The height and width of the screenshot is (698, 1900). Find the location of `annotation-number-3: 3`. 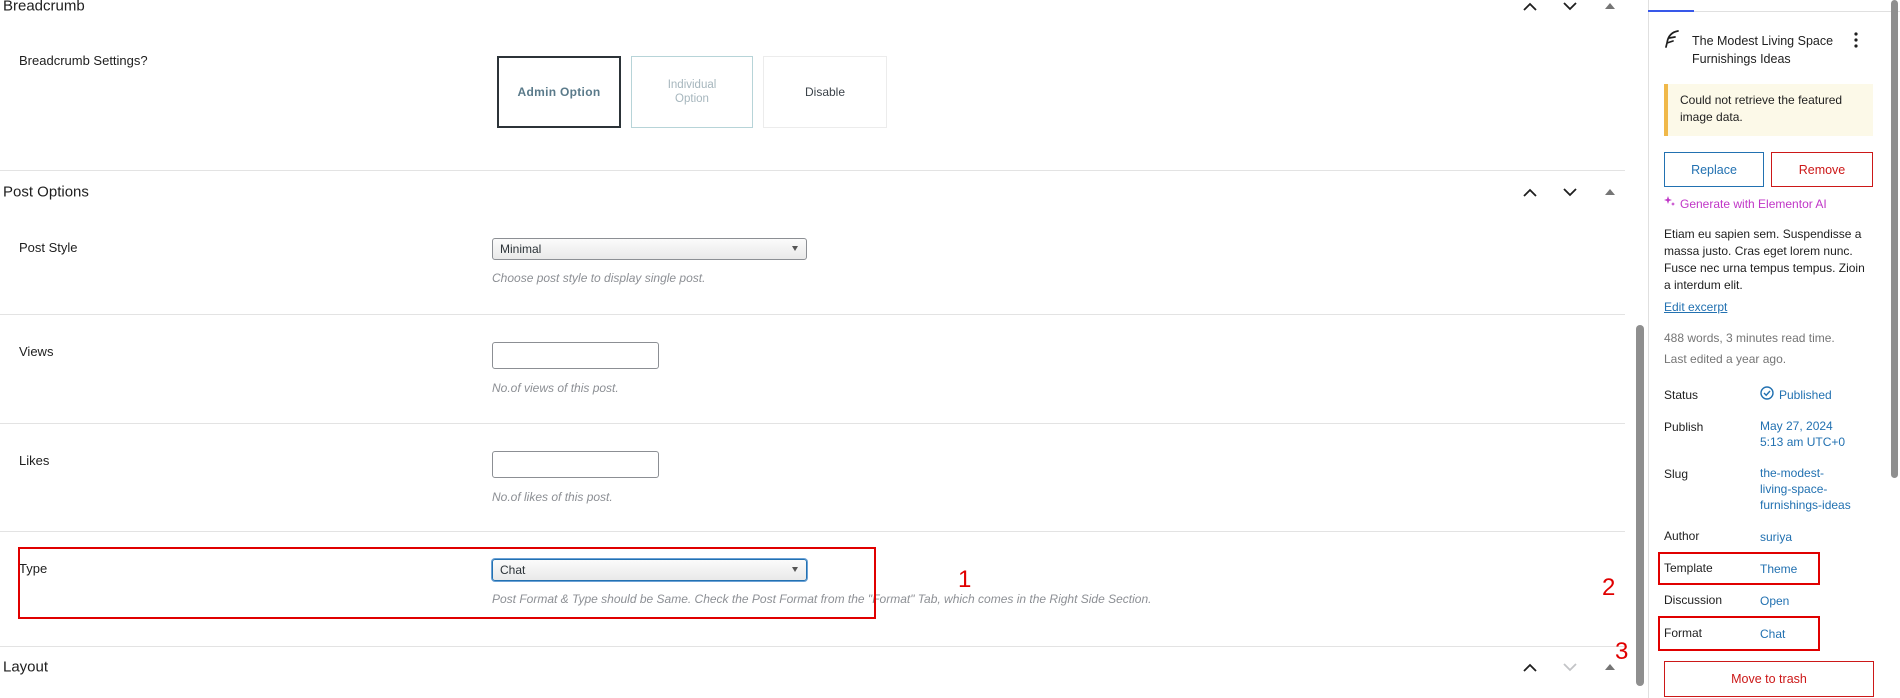

annotation-number-3: 3 is located at coordinates (1622, 651).